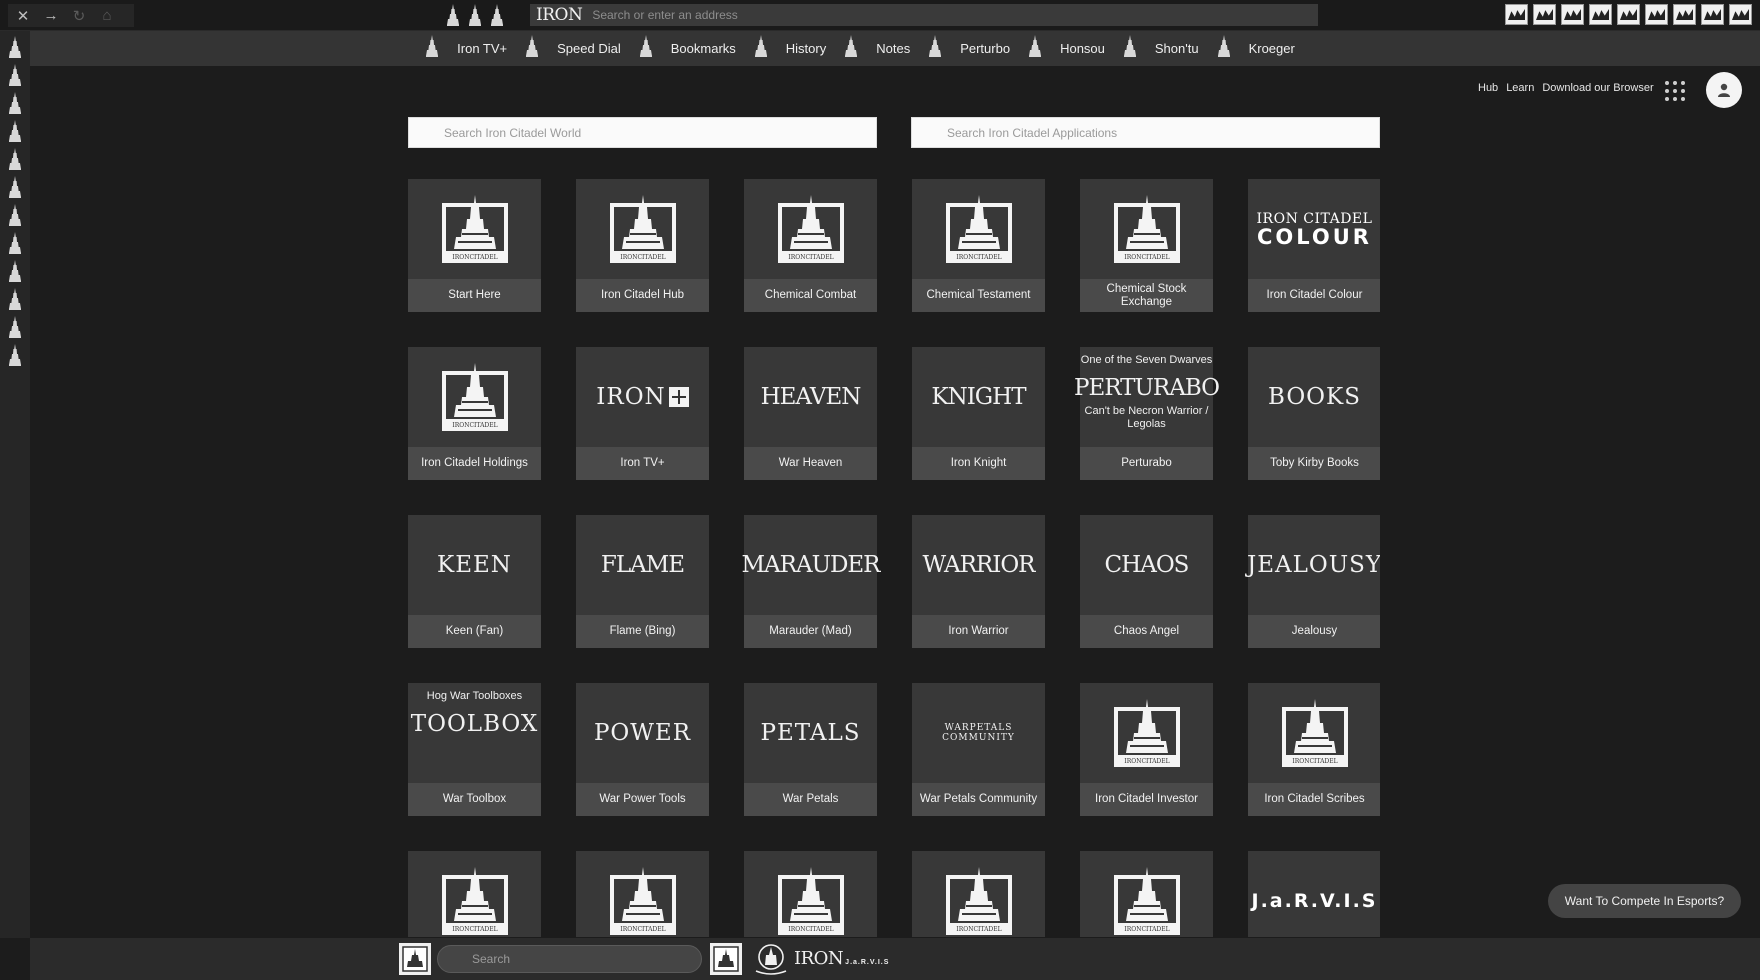  I want to click on bookmark-item: Perturbo, so click(969, 48).